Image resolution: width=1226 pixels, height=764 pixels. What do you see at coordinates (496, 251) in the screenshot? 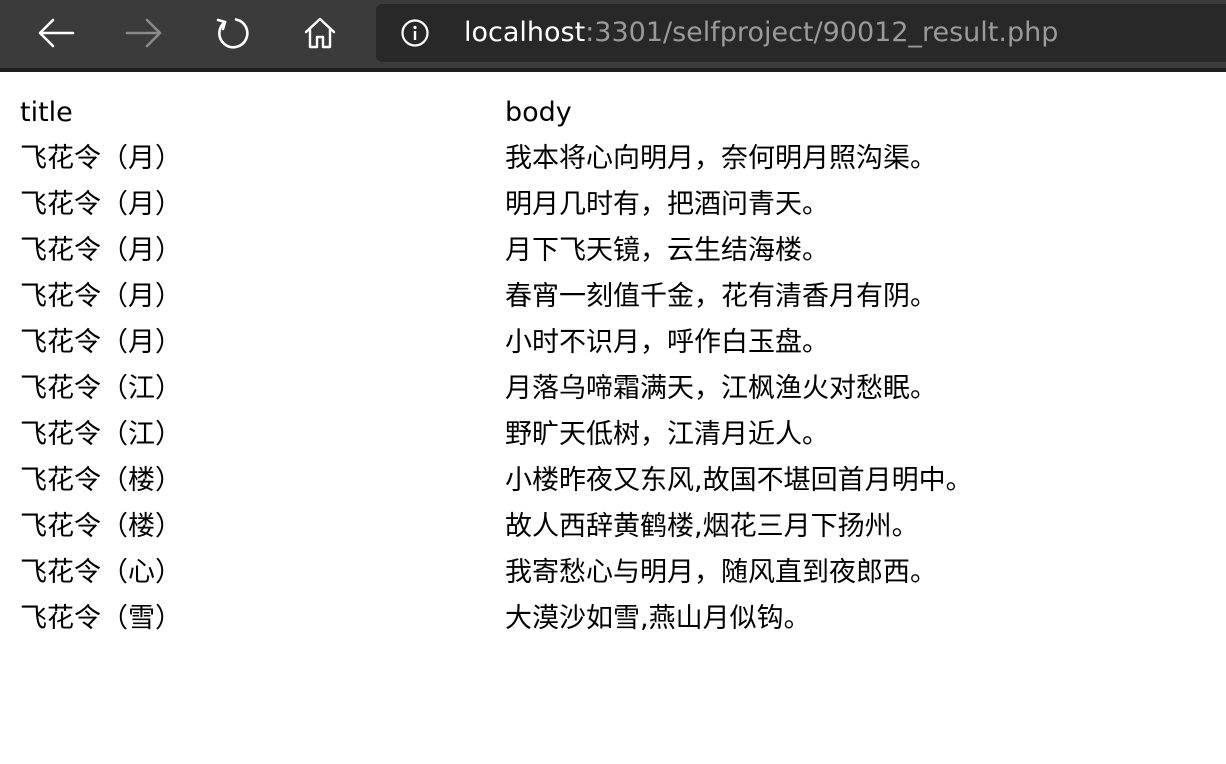
I see `table-row: 飞花令（月） 月下飞天镜，云生结海楼。` at bounding box center [496, 251].